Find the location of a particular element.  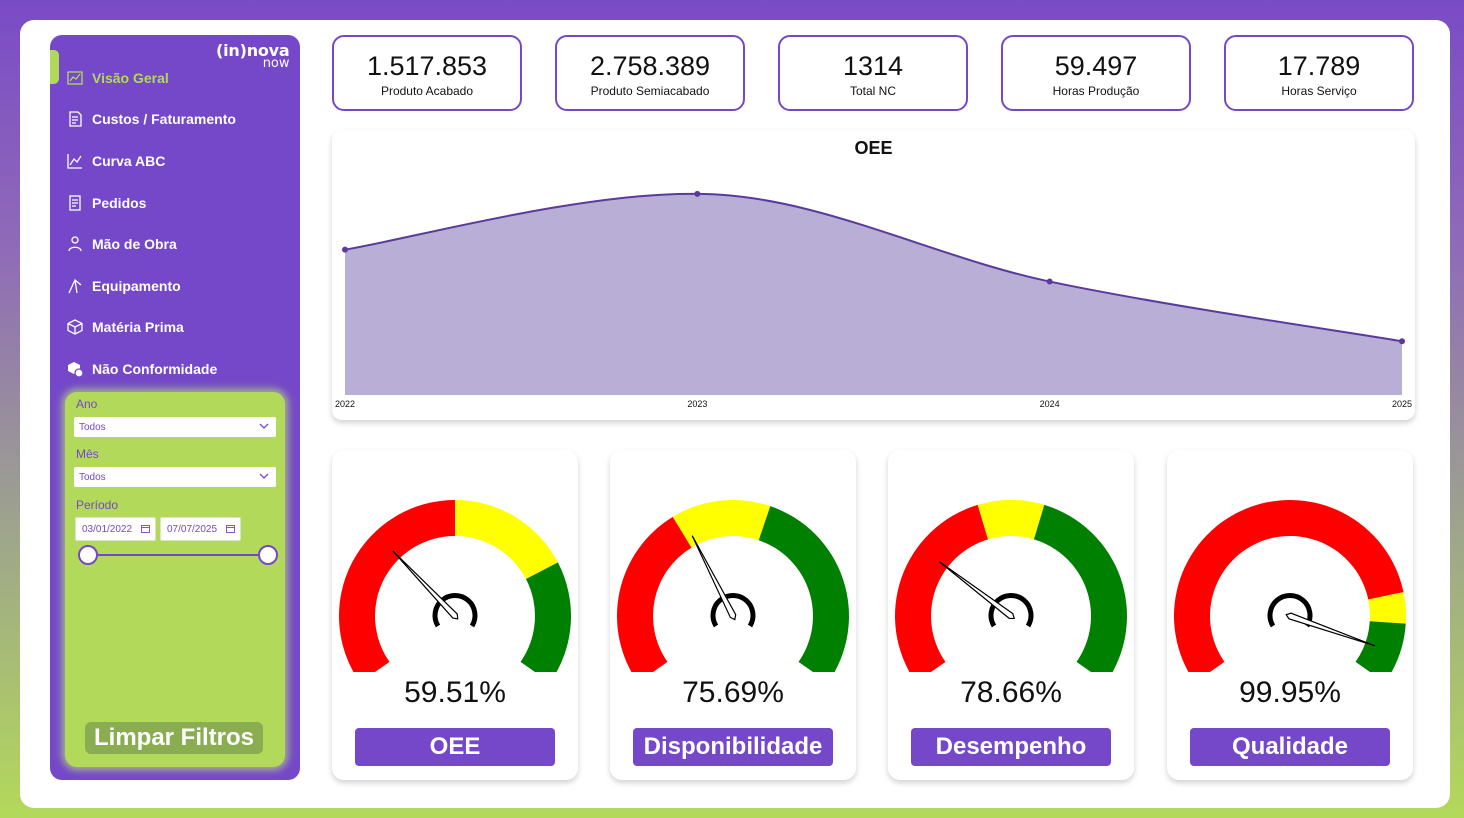

date-end-input: 07/07/2025 is located at coordinates (200, 529).